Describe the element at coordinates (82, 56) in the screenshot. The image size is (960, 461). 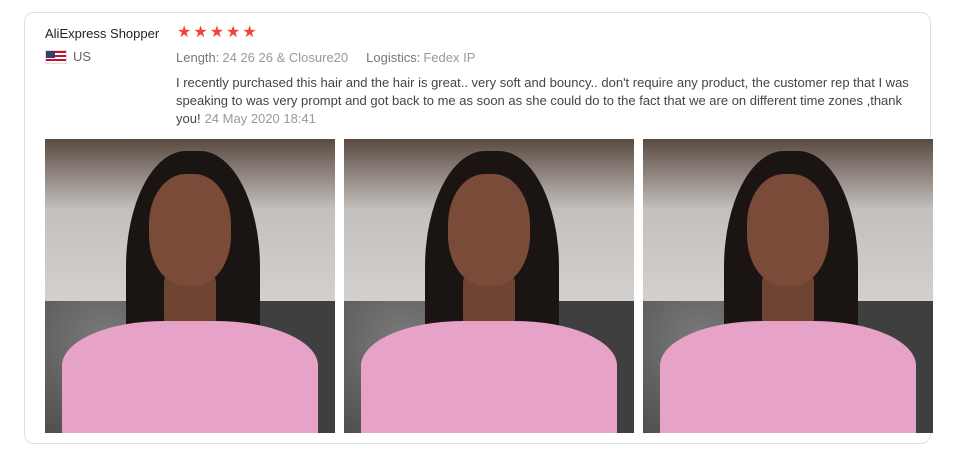
I see `country-code: US` at that location.